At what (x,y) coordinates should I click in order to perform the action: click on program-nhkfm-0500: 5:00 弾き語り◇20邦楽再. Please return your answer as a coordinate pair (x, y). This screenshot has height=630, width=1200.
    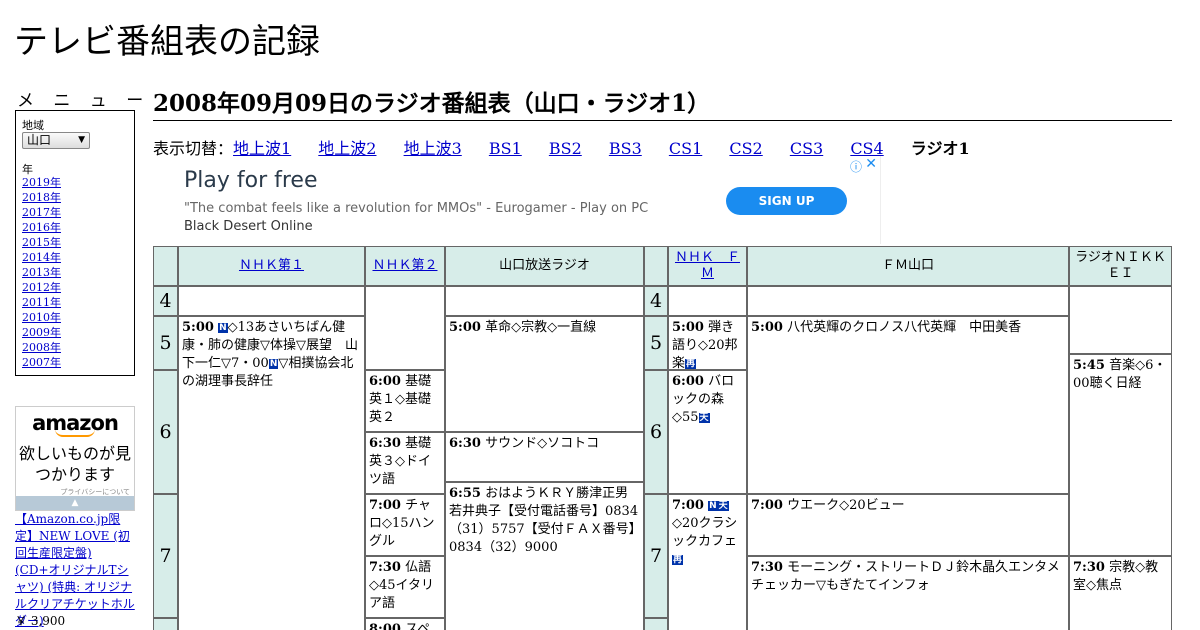
    Looking at the image, I should click on (707, 343).